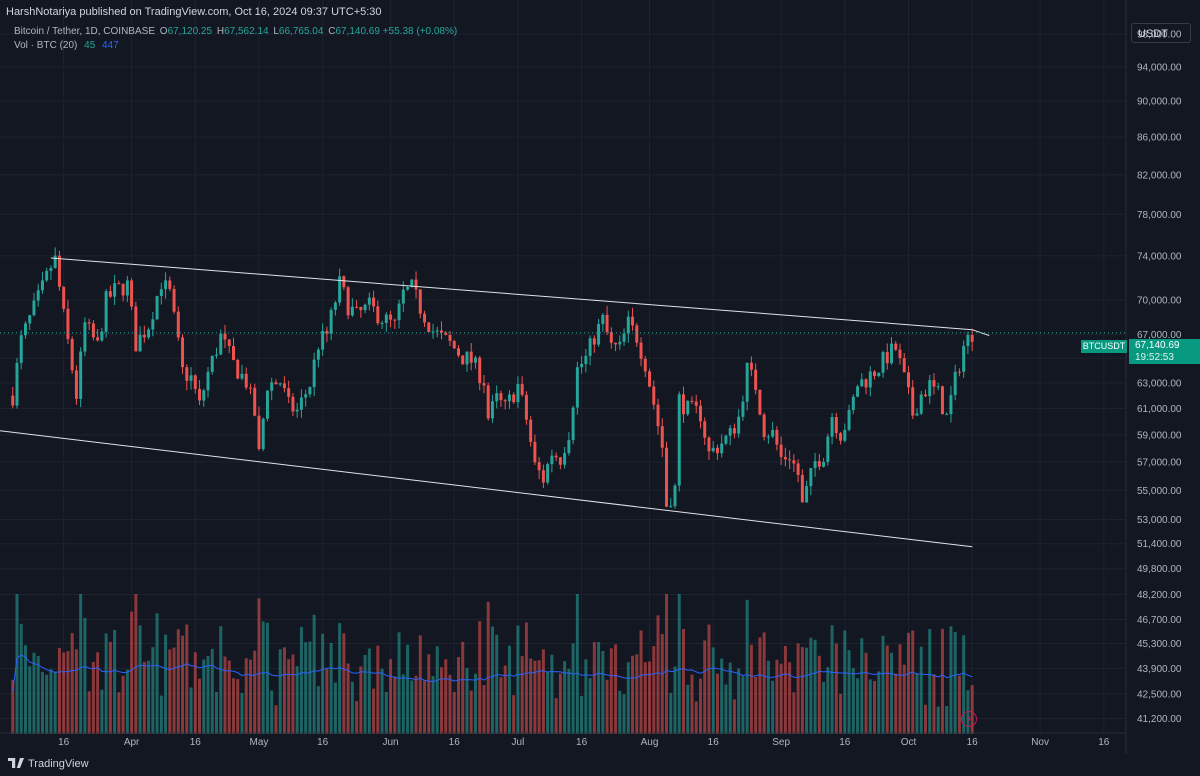 The height and width of the screenshot is (776, 1200). I want to click on price-tick-label: 74,000.00, so click(1159, 256).